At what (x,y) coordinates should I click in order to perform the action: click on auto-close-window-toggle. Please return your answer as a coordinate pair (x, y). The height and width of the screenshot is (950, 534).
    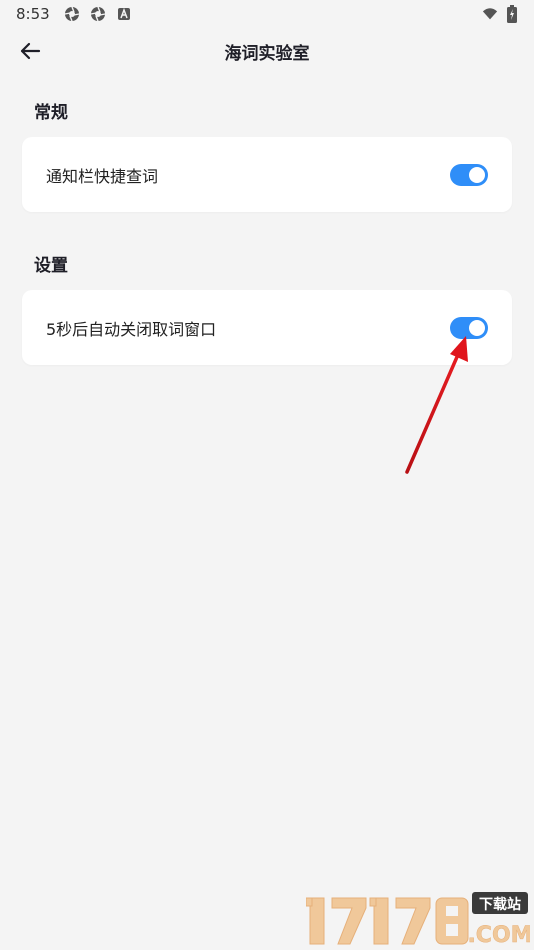
    Looking at the image, I should click on (469, 327).